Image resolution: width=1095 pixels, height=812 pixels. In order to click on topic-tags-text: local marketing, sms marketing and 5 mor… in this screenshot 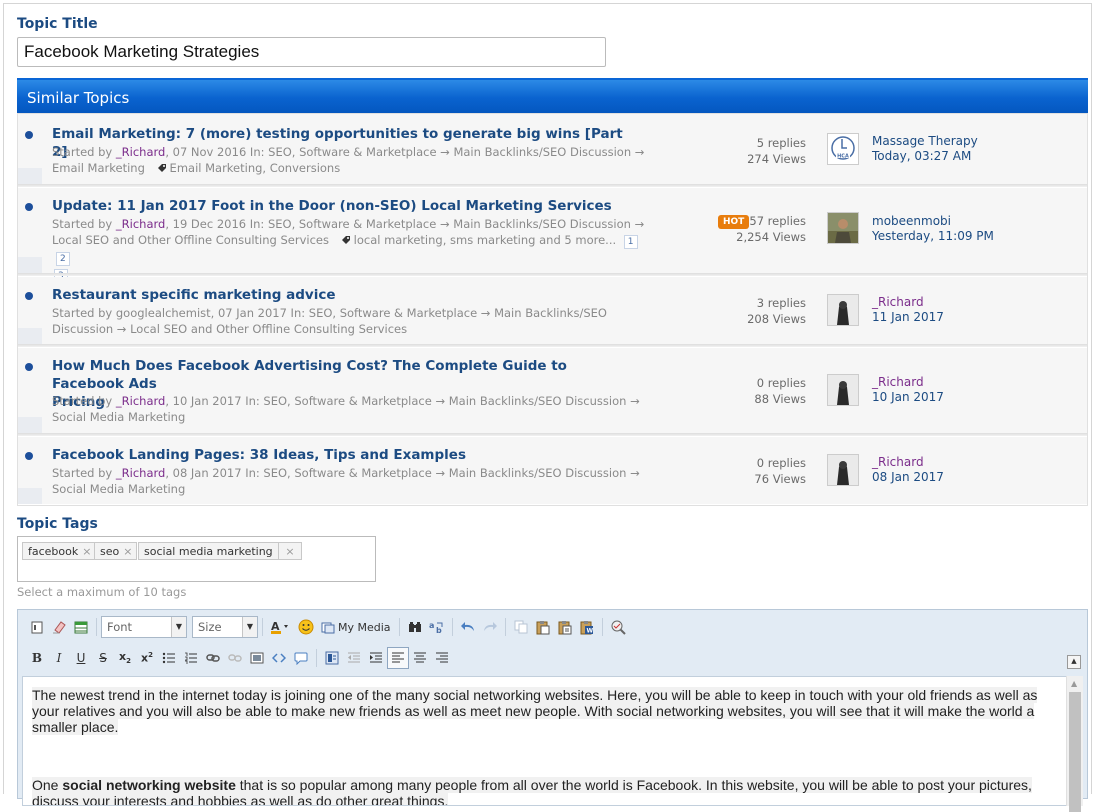, I will do `click(485, 240)`.